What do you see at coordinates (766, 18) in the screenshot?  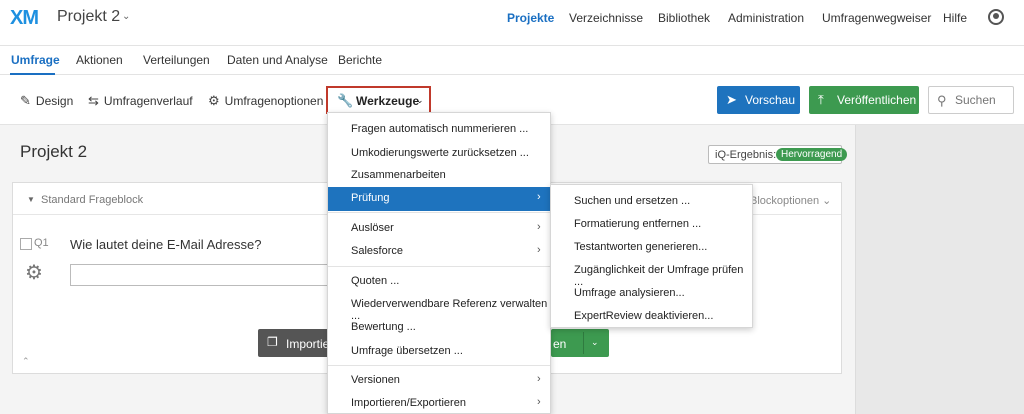 I see `nav-link-administration: Administration` at bounding box center [766, 18].